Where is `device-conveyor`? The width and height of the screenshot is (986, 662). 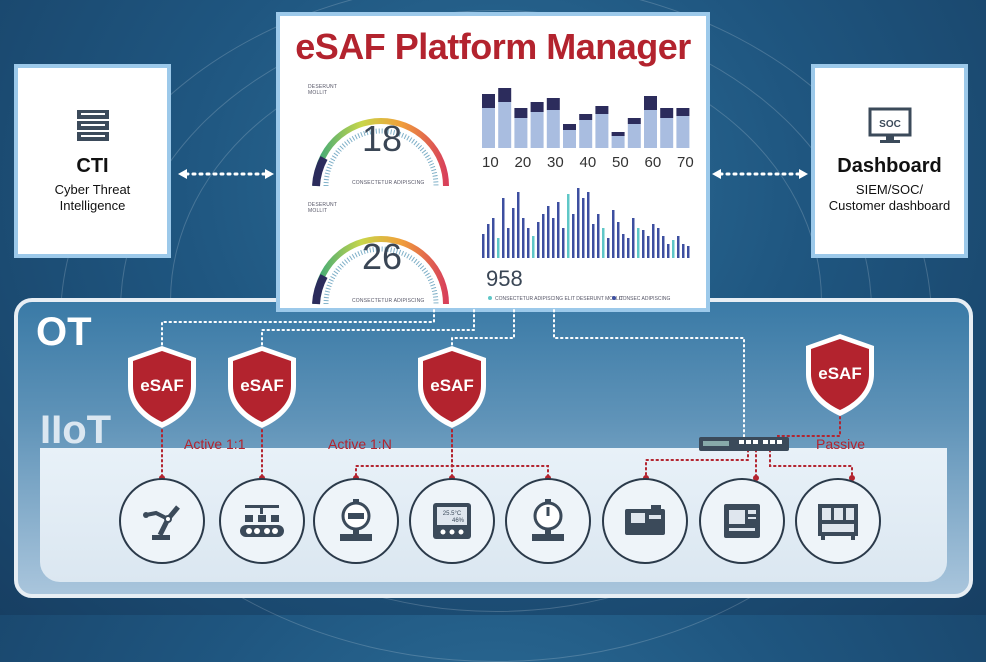 device-conveyor is located at coordinates (262, 521).